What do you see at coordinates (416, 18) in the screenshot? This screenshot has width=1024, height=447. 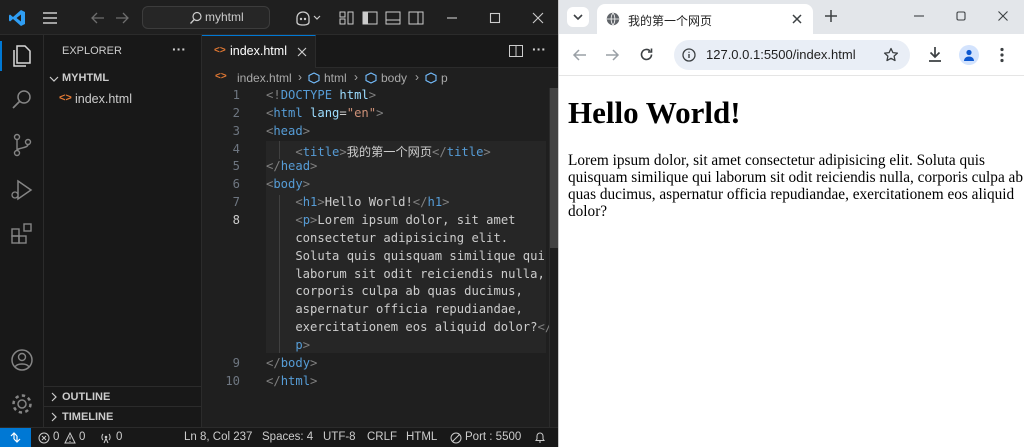 I see `toggle-secondary-sidebar-icon` at bounding box center [416, 18].